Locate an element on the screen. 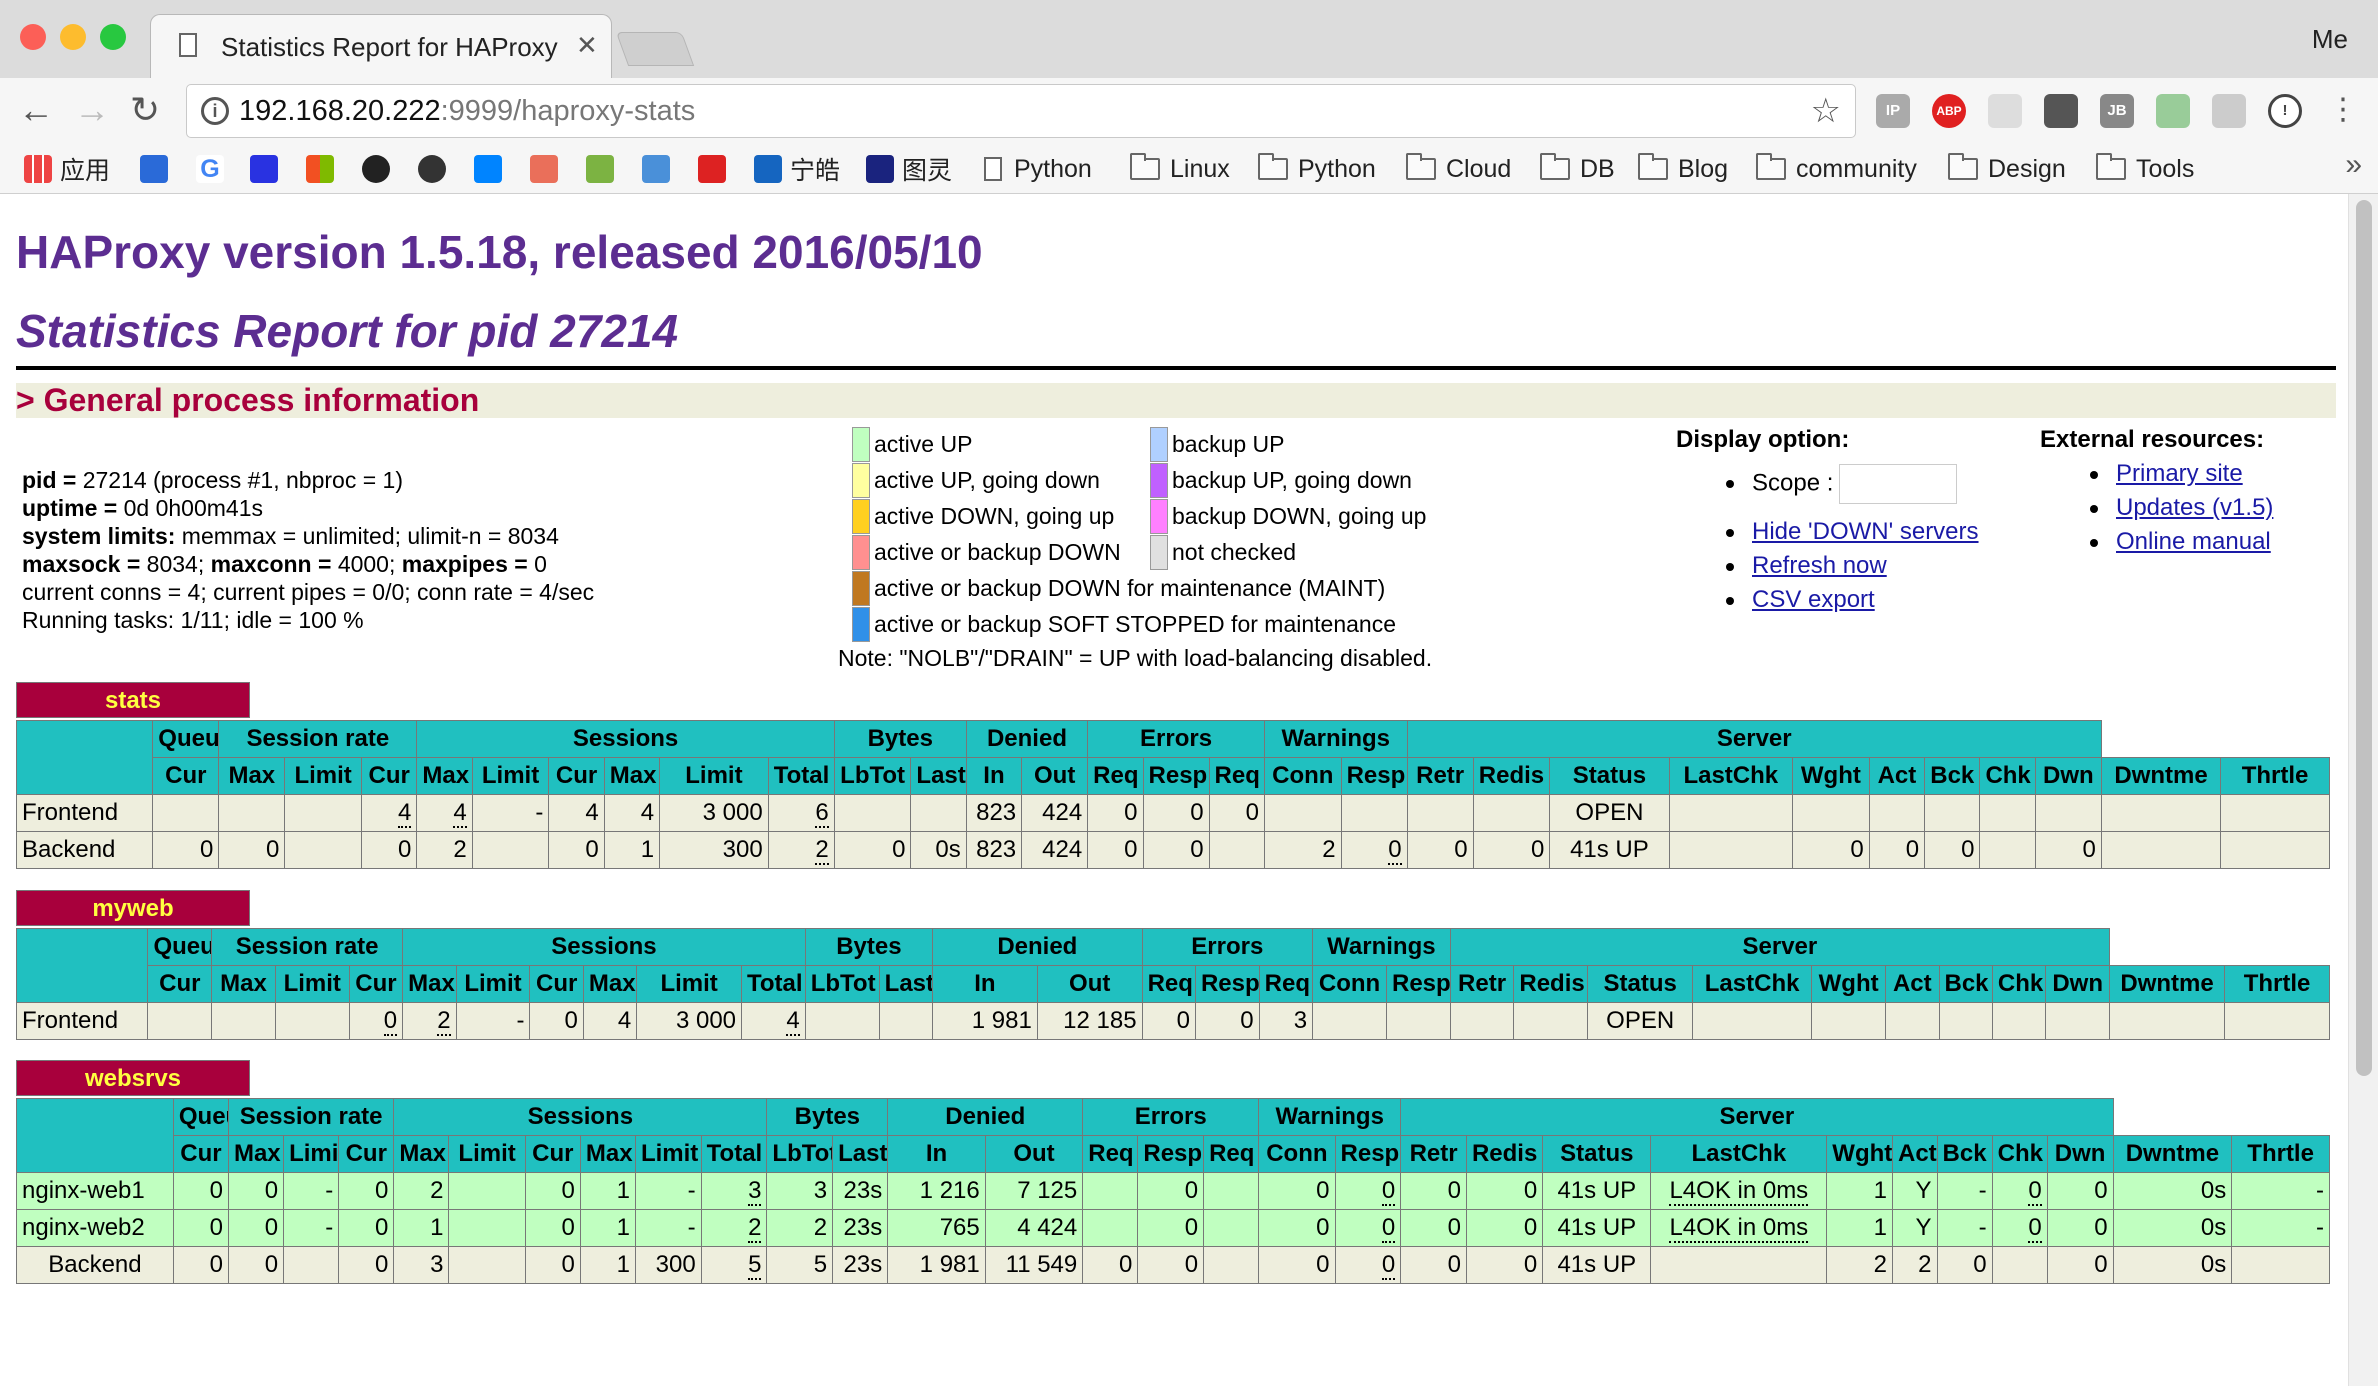  info-extension-icon: ! is located at coordinates (2285, 111).